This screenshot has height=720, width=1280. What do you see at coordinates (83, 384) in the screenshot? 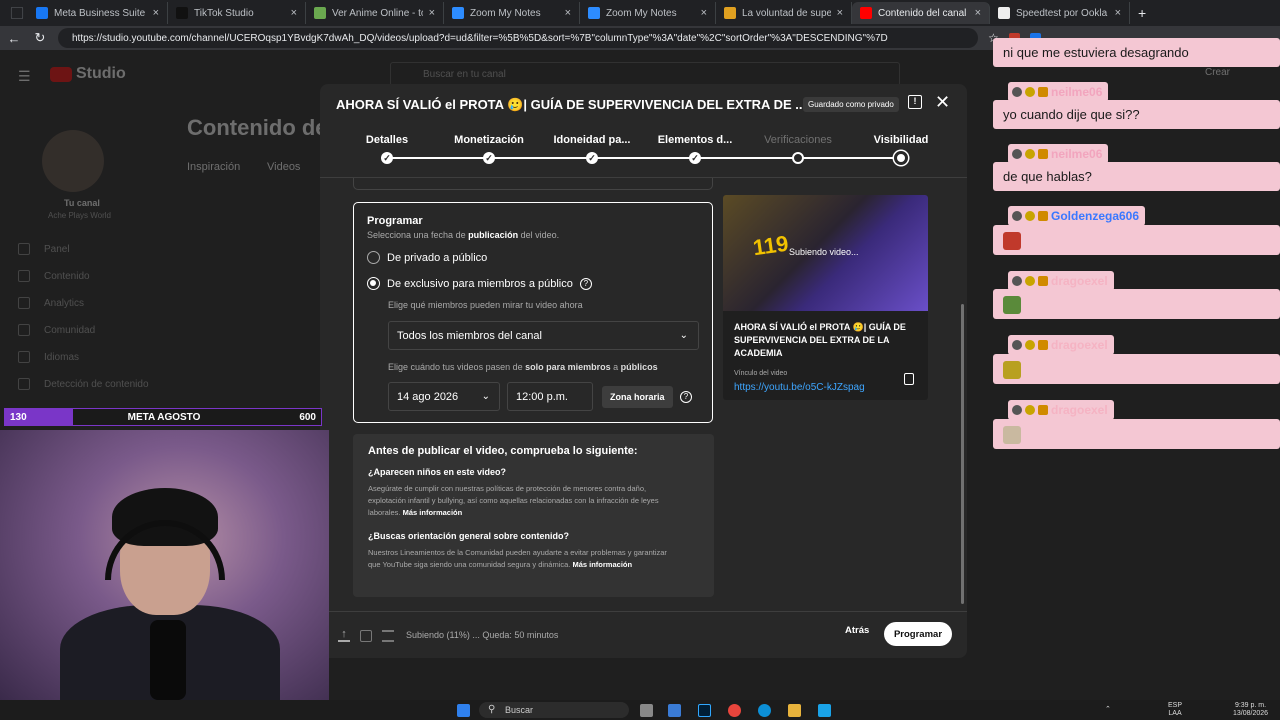
I see `sidebar-item-content-detection: Detección de contenido` at bounding box center [83, 384].